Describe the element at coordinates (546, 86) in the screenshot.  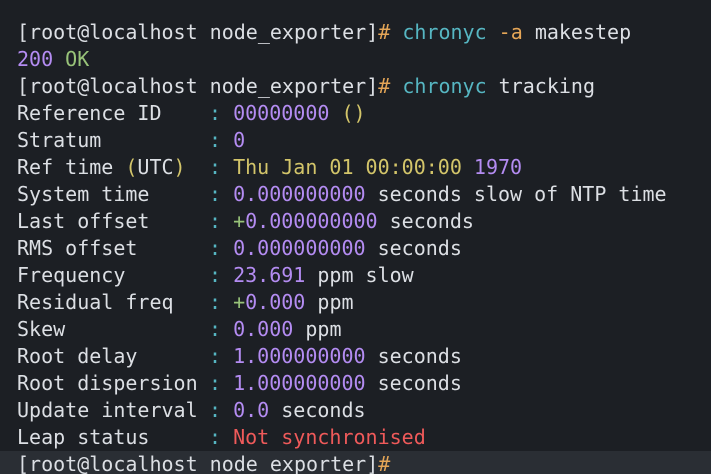
I see `command-arg: tracking` at that location.